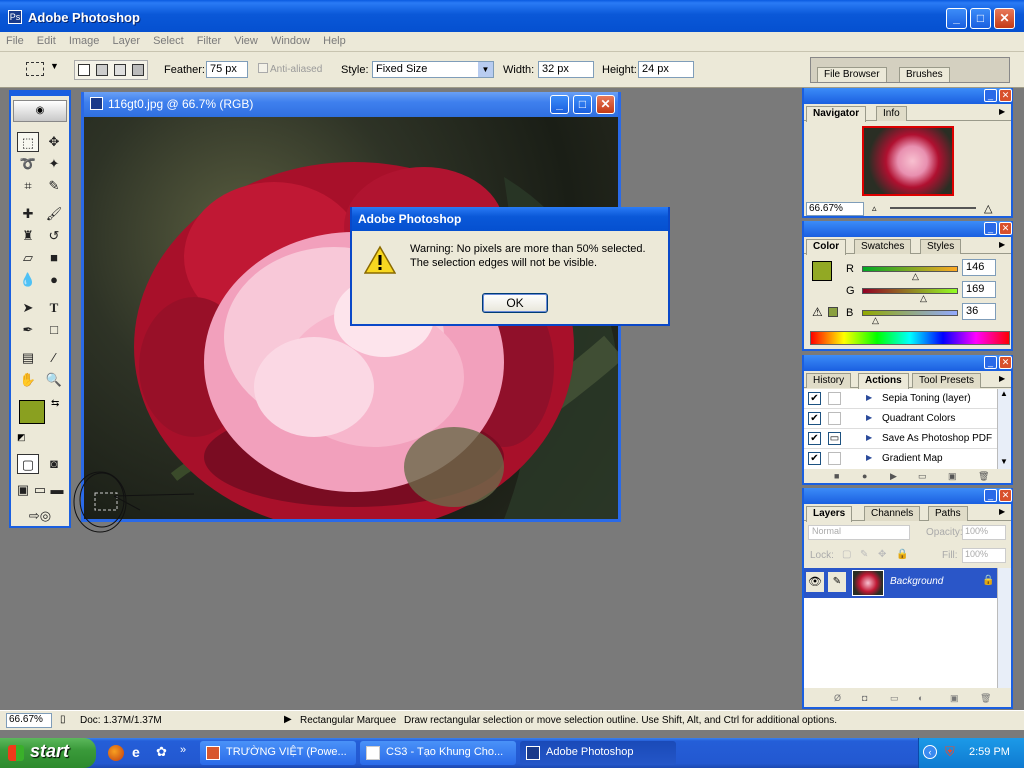  Describe the element at coordinates (54, 308) in the screenshot. I see `type-tool-icon: T` at that location.